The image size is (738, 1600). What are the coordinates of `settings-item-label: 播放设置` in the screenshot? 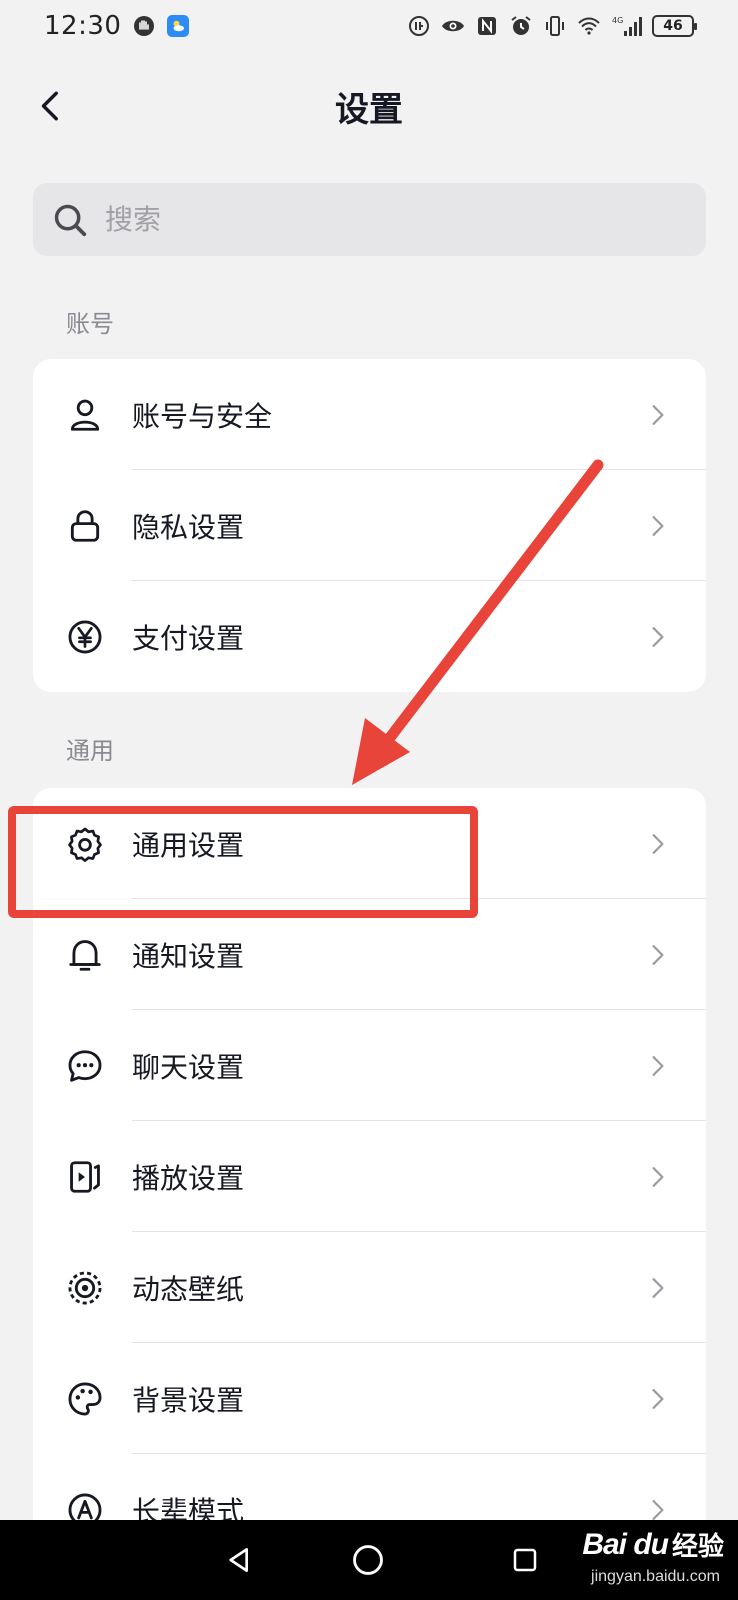 It's located at (188, 1178).